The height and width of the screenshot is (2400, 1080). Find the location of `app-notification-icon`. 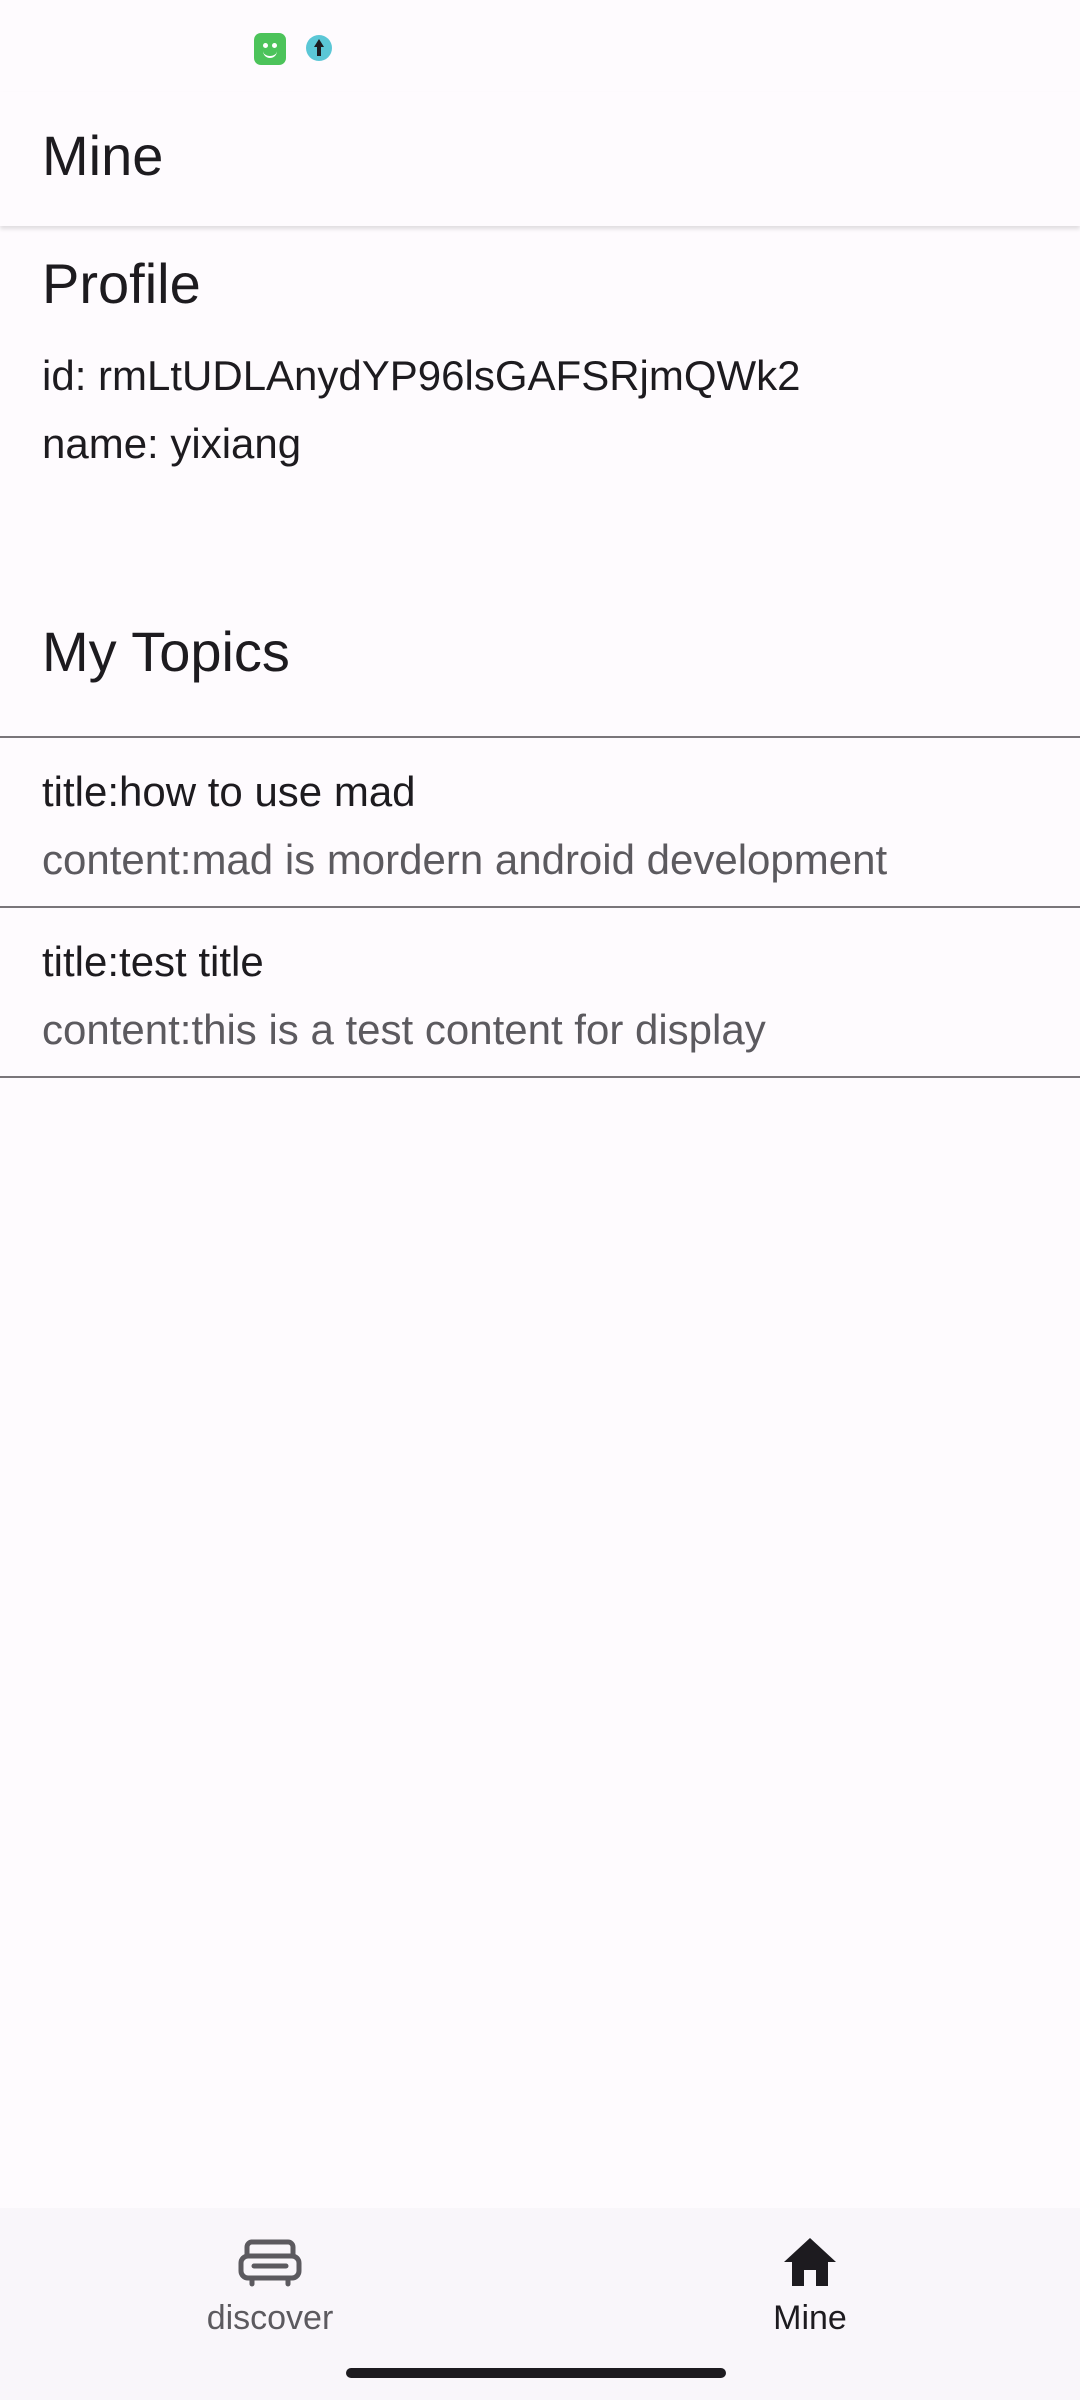

app-notification-icon is located at coordinates (270, 49).